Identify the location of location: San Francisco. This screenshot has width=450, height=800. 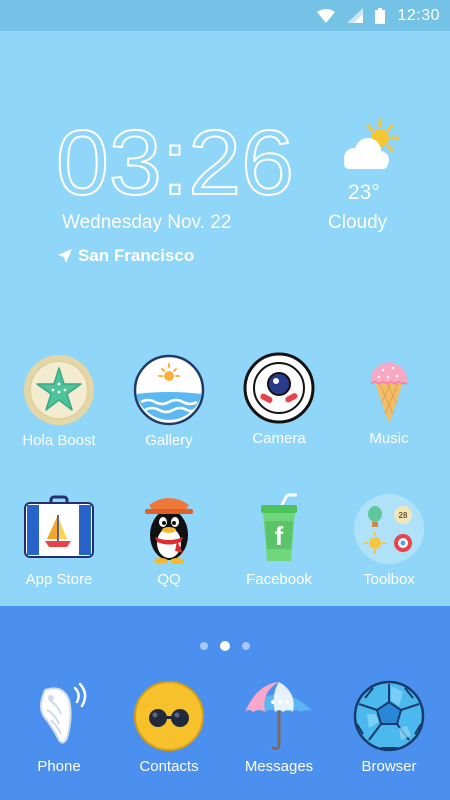
(126, 256).